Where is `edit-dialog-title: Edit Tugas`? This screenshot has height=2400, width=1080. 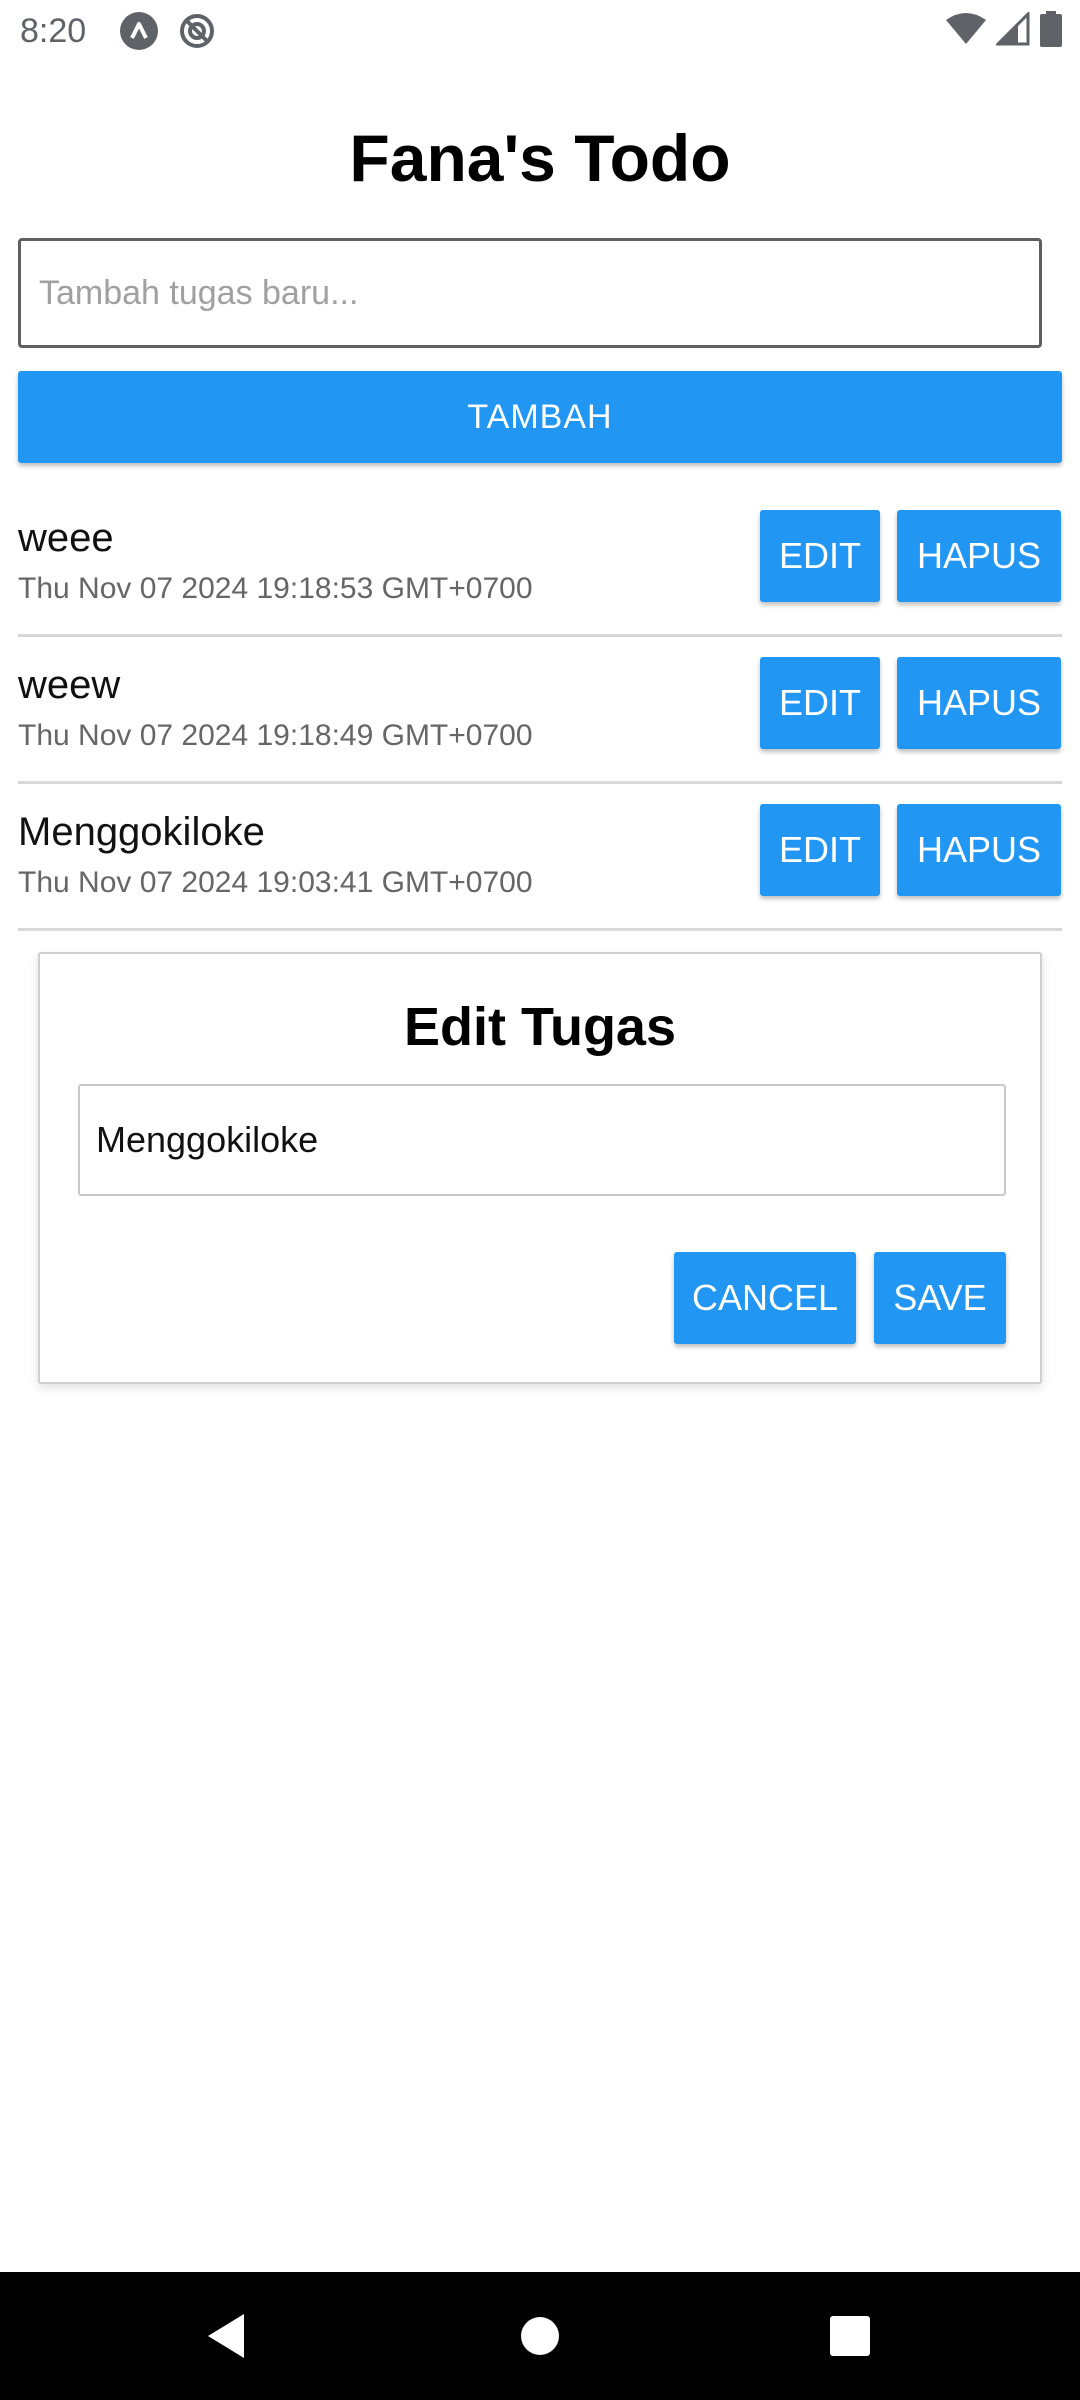
edit-dialog-title: Edit Tugas is located at coordinates (539, 1027).